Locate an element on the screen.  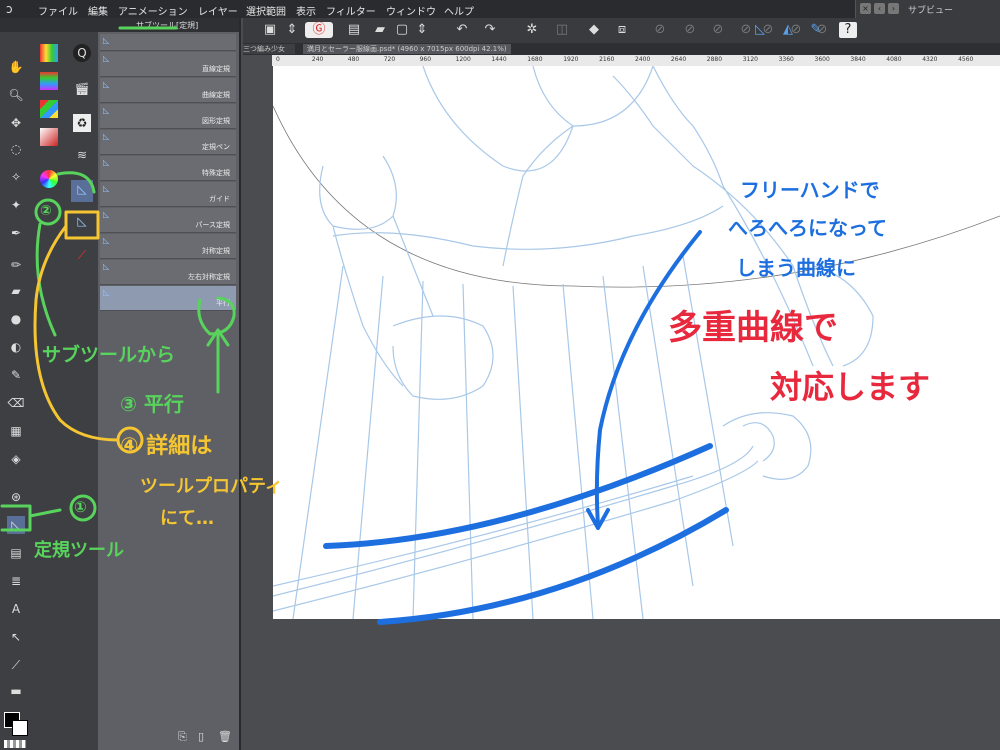
help-icon: ? is located at coordinates (848, 30).